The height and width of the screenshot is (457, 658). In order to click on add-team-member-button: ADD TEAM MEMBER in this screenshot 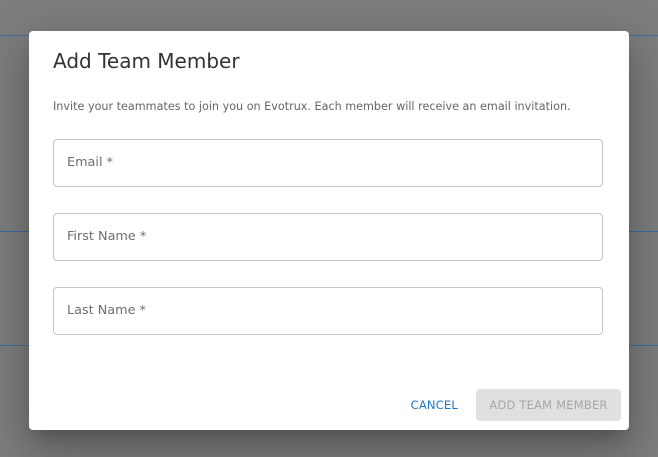, I will do `click(548, 405)`.